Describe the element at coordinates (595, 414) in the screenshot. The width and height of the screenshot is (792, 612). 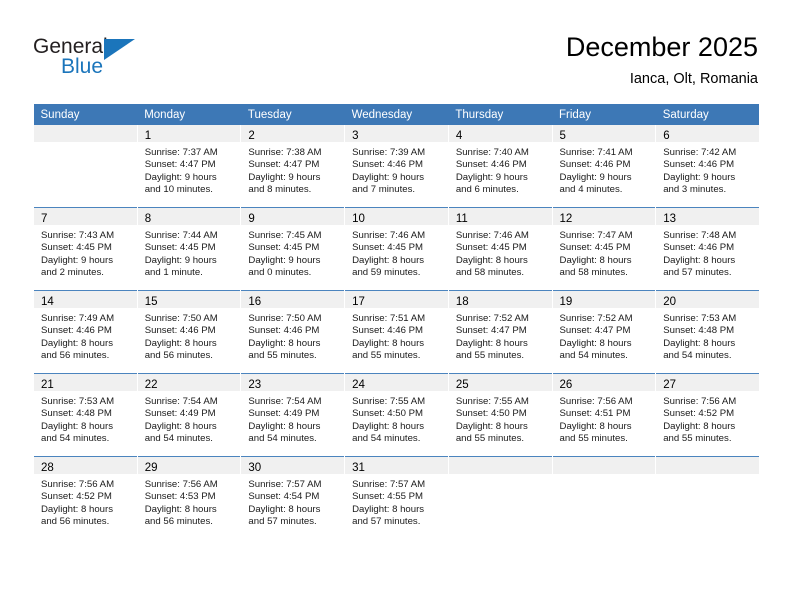
I see `day-info-line: Sunset: 4:51 PM` at that location.